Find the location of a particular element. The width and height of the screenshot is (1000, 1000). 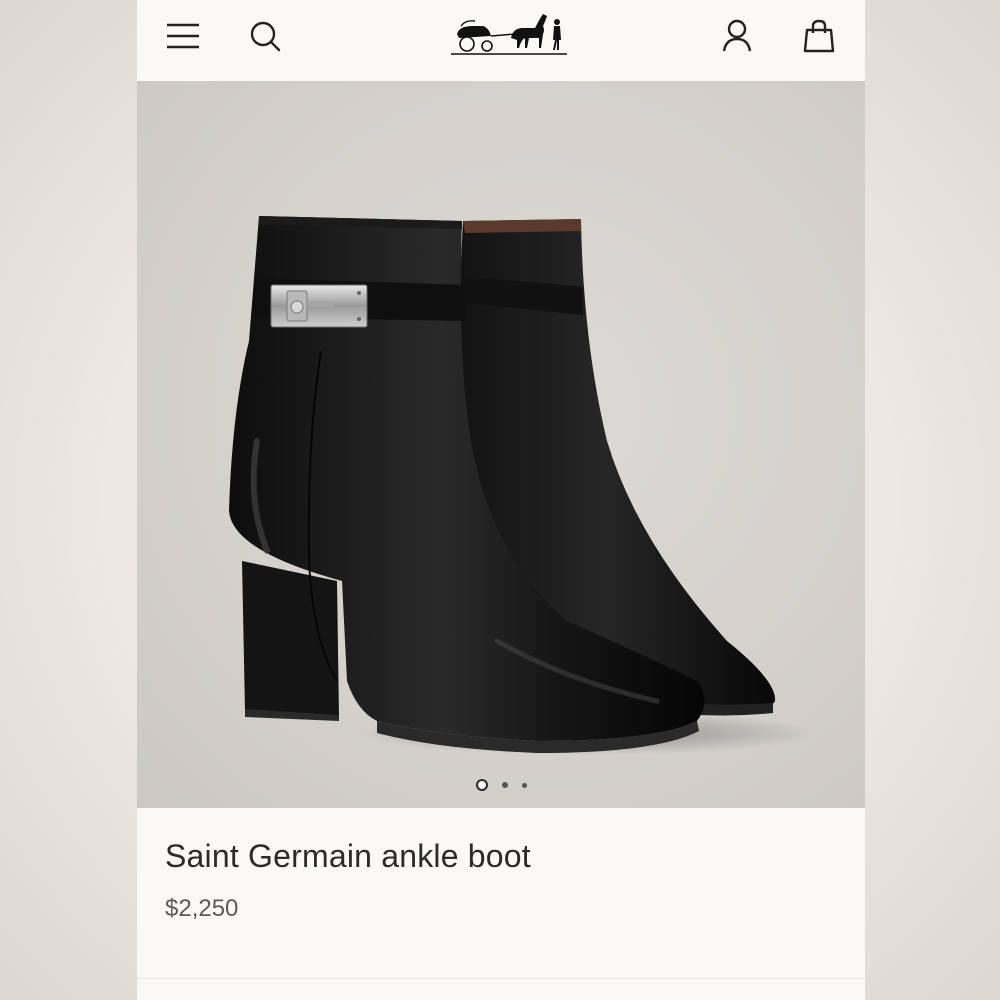

section-divider is located at coordinates (501, 978).